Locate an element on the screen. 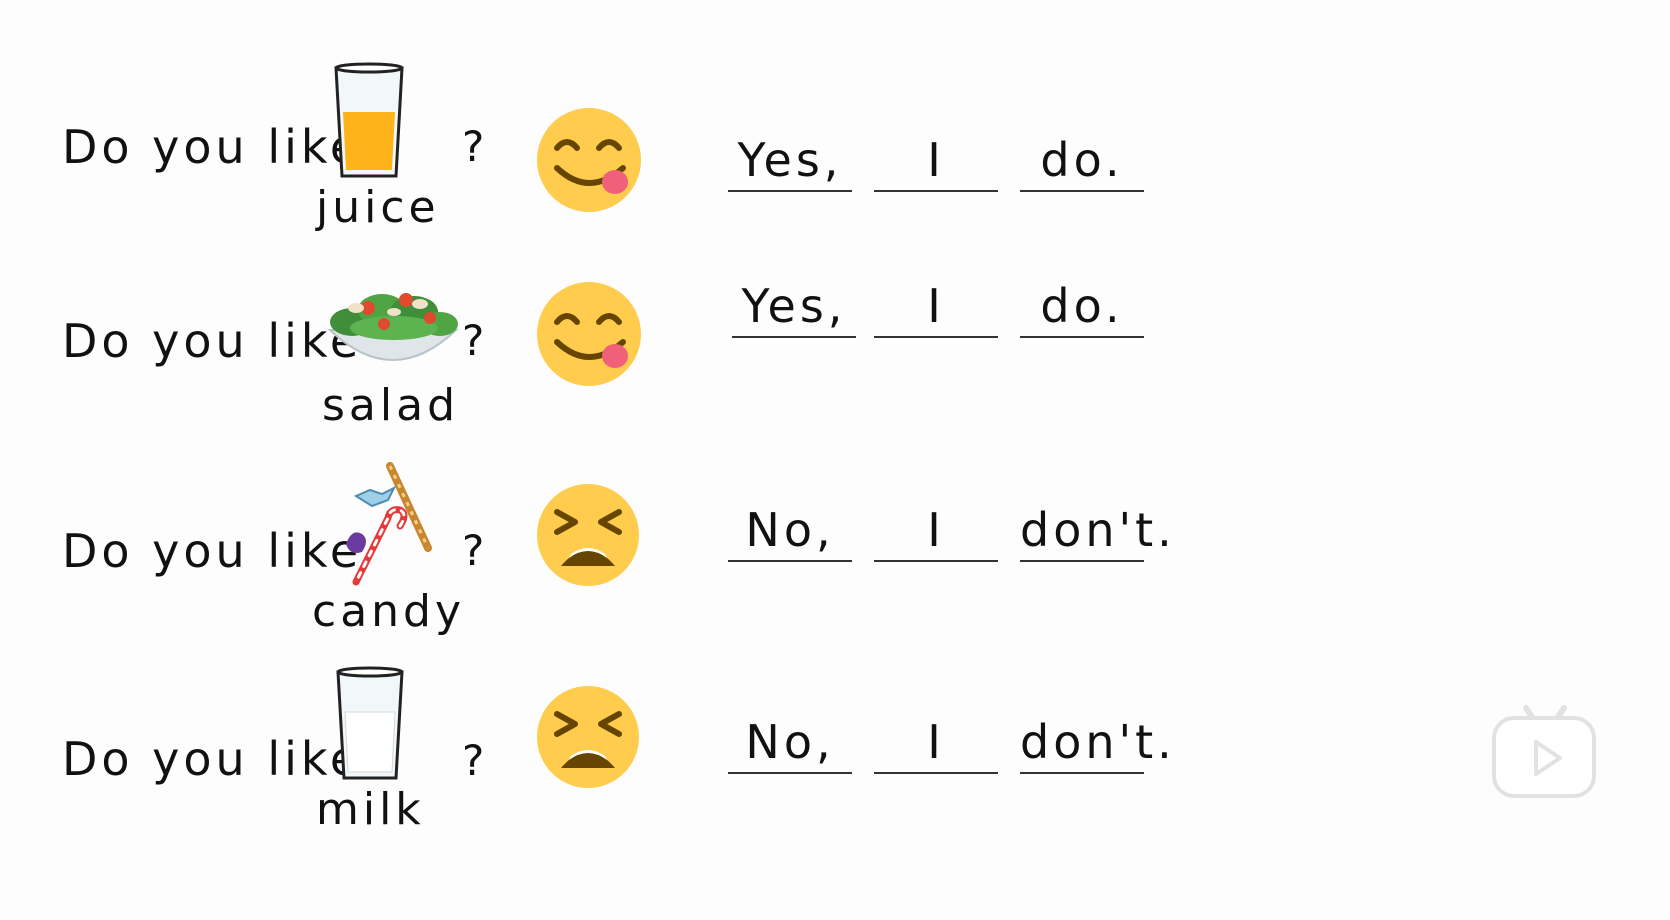 The height and width of the screenshot is (920, 1670). food-label: juice is located at coordinates (378, 207).